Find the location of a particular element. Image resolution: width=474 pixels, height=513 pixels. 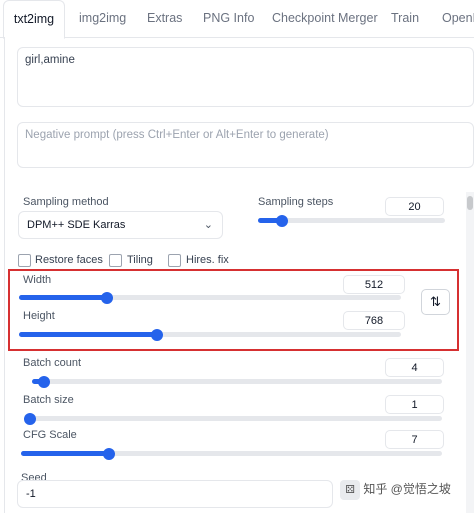

watermark-text: 知乎 @觉悟之坡 is located at coordinates (407, 489).